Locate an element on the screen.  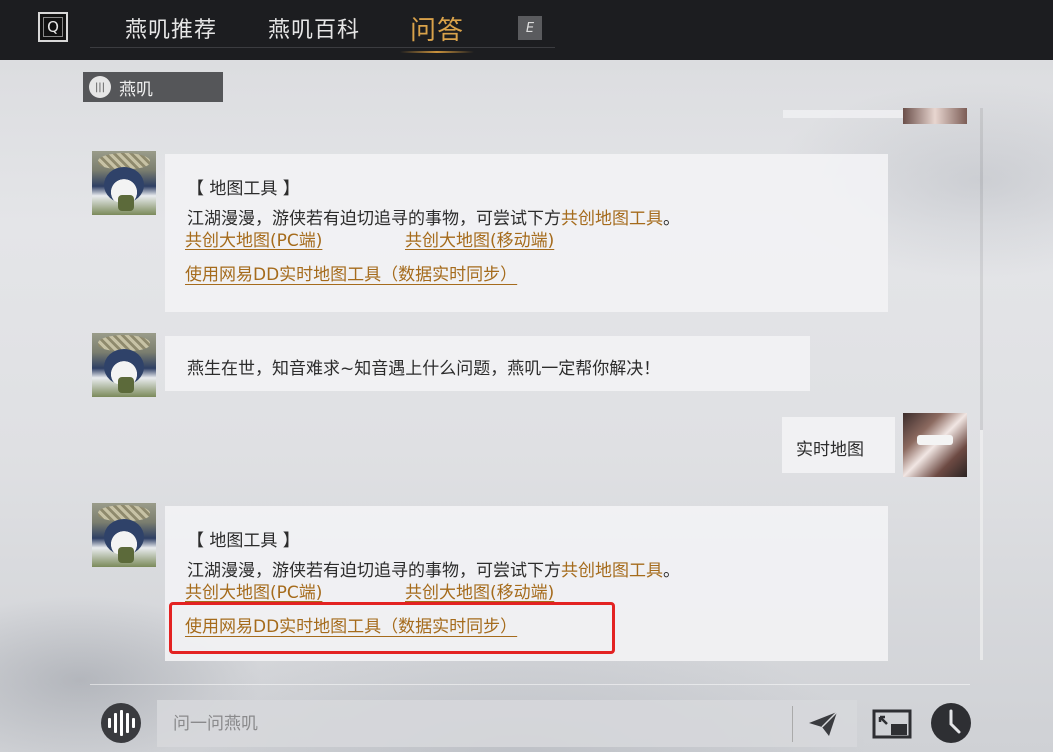
user-avatar-partial is located at coordinates (935, 116).